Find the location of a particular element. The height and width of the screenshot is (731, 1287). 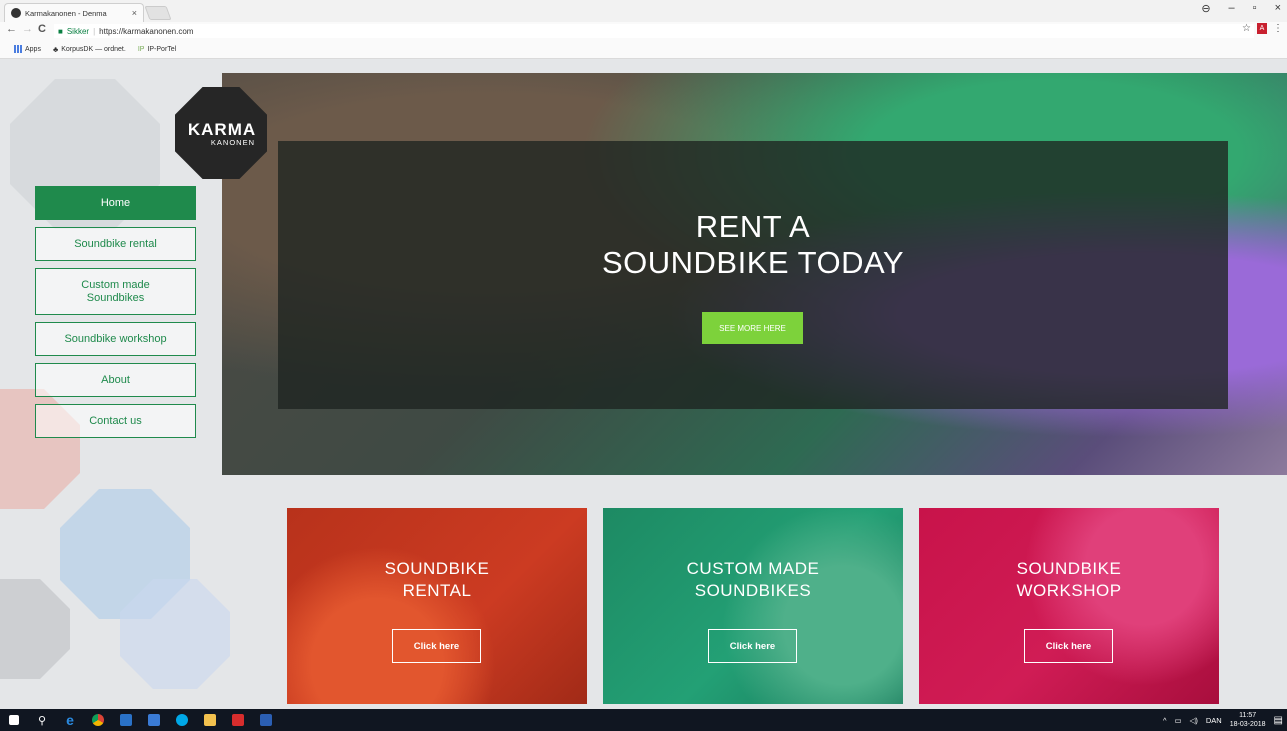

apps-grid-icon is located at coordinates (18, 49).